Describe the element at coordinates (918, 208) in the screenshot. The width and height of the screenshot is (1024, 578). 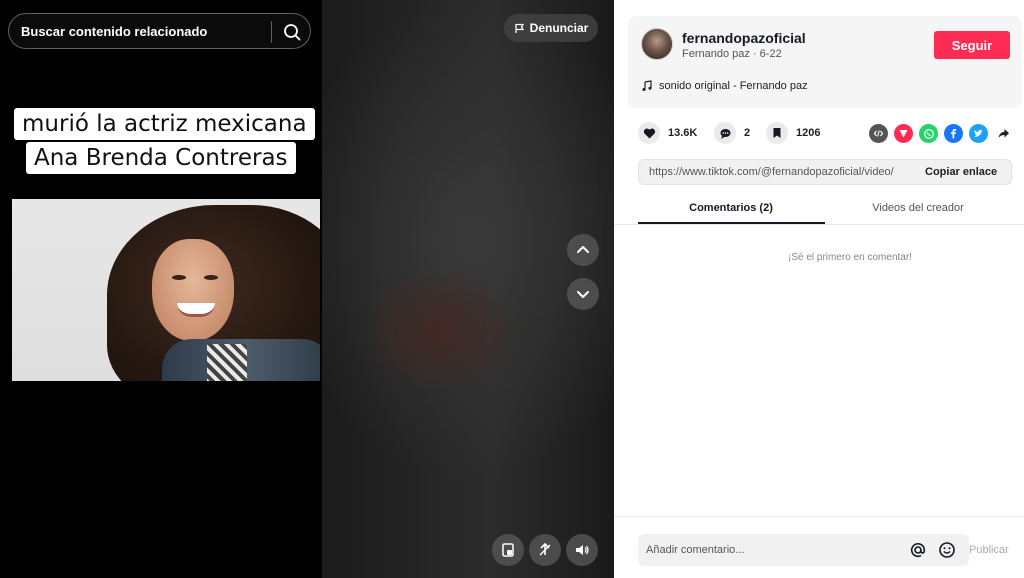
I see `tab-creator-videos: Videos del creador` at that location.